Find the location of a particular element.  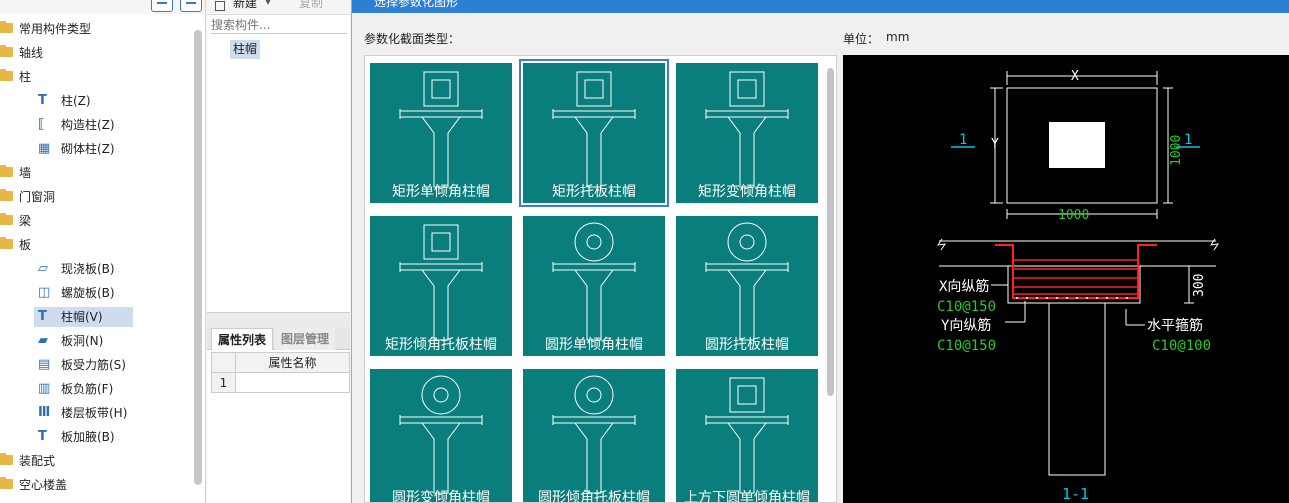

tree-folder-label: 门窗洞 is located at coordinates (37, 197).